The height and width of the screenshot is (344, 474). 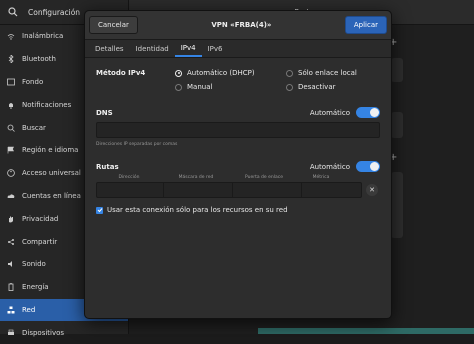 What do you see at coordinates (11, 82) in the screenshot?
I see `background-icon` at bounding box center [11, 82].